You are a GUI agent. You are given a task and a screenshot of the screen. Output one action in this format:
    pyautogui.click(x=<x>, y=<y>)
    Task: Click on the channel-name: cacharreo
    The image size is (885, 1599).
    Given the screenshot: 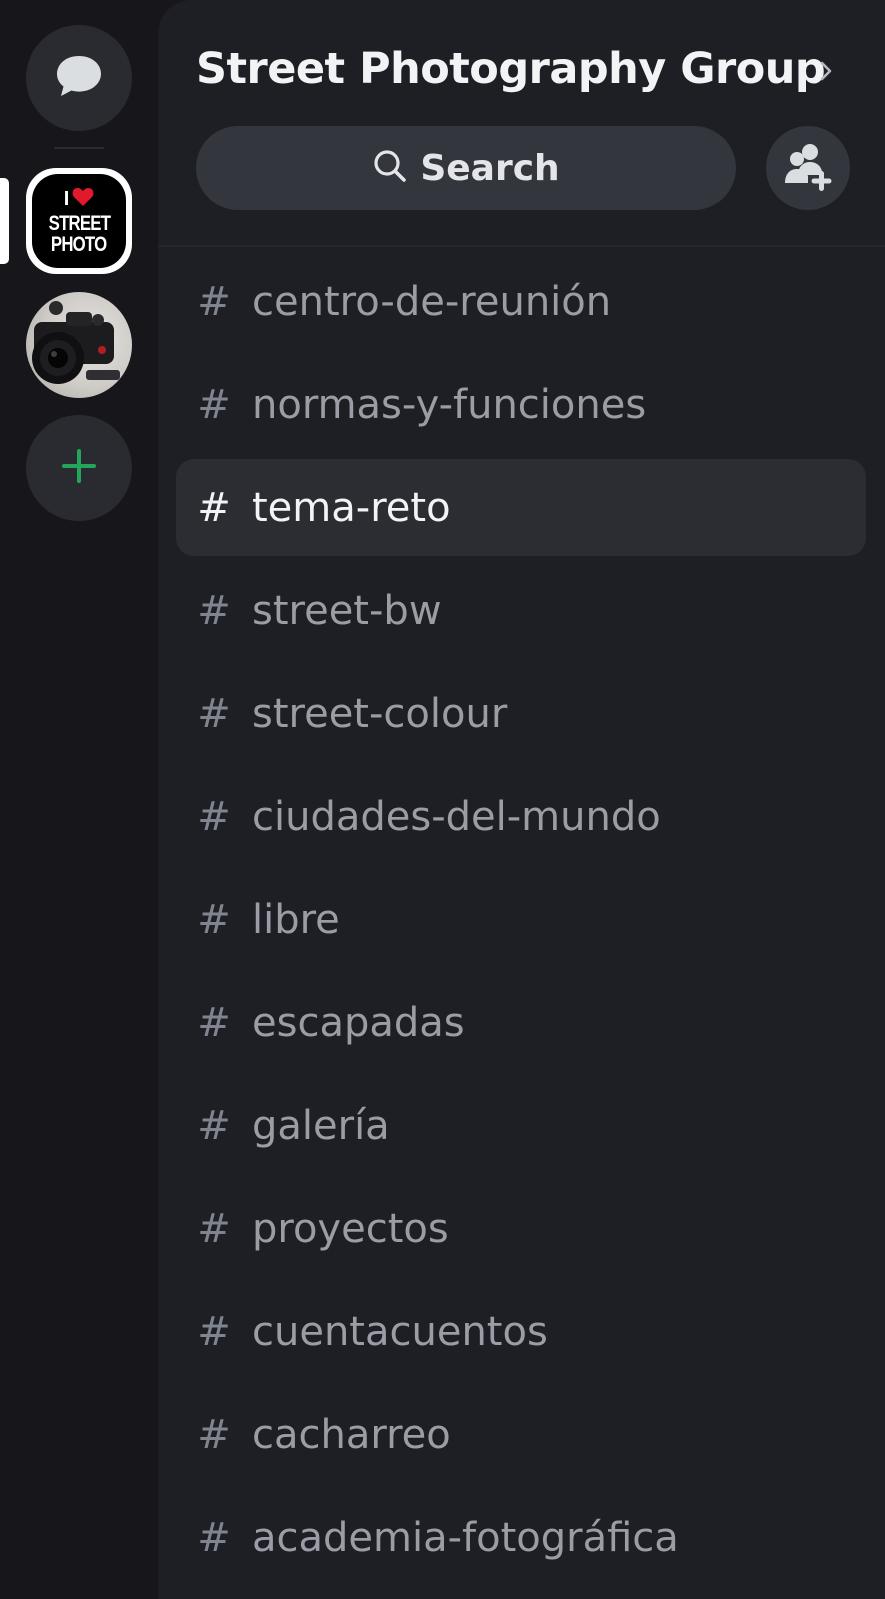 What is the action you would take?
    pyautogui.click(x=351, y=1434)
    